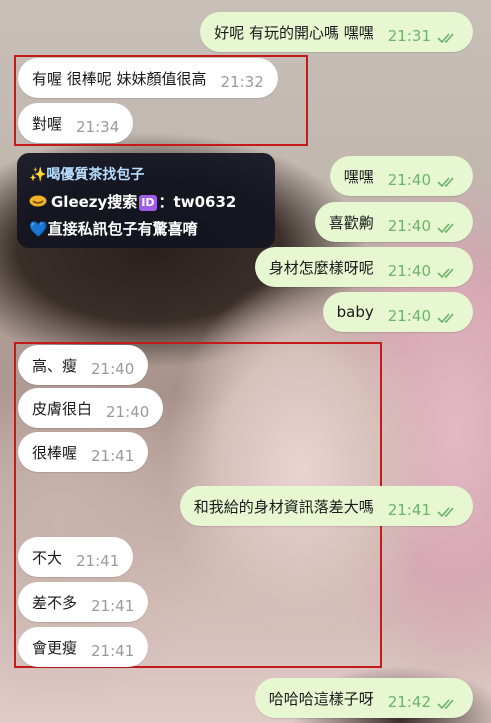  Describe the element at coordinates (294, 32) in the screenshot. I see `message-text: 好呢 有玩的開心嗎 嘿嘿` at that location.